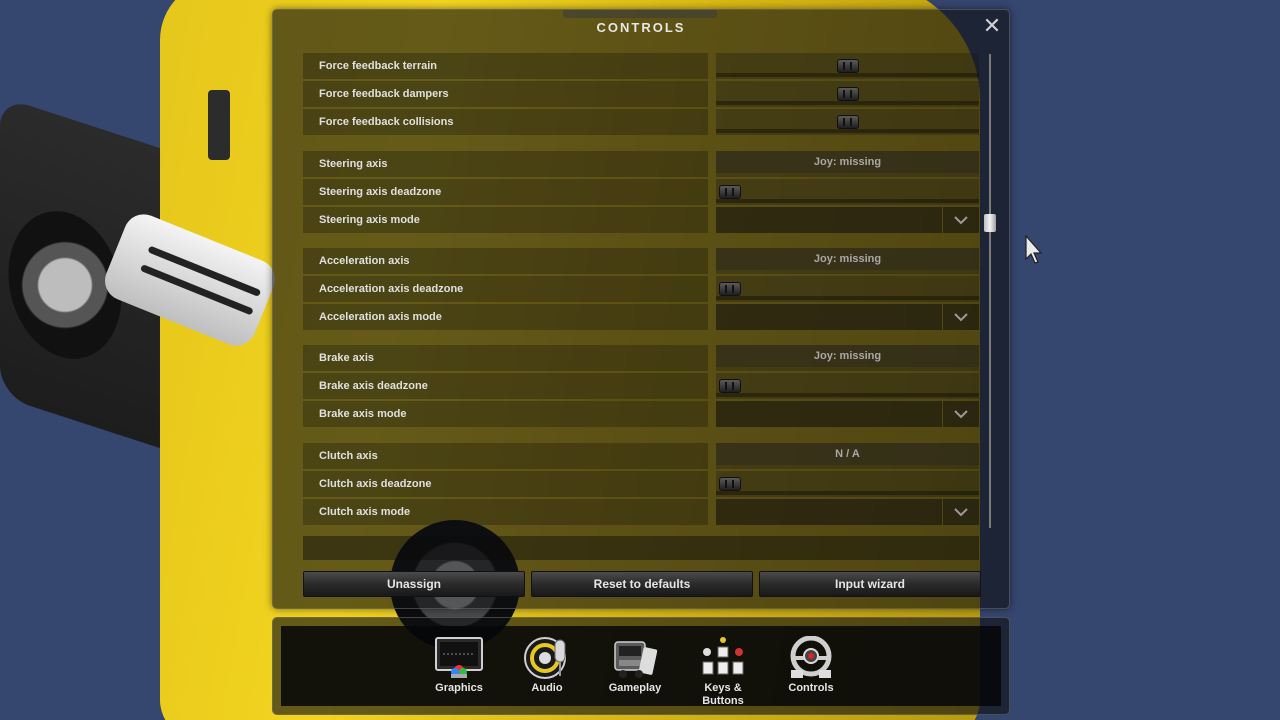  I want to click on nav-gameplay: Gameplay, so click(635, 665).